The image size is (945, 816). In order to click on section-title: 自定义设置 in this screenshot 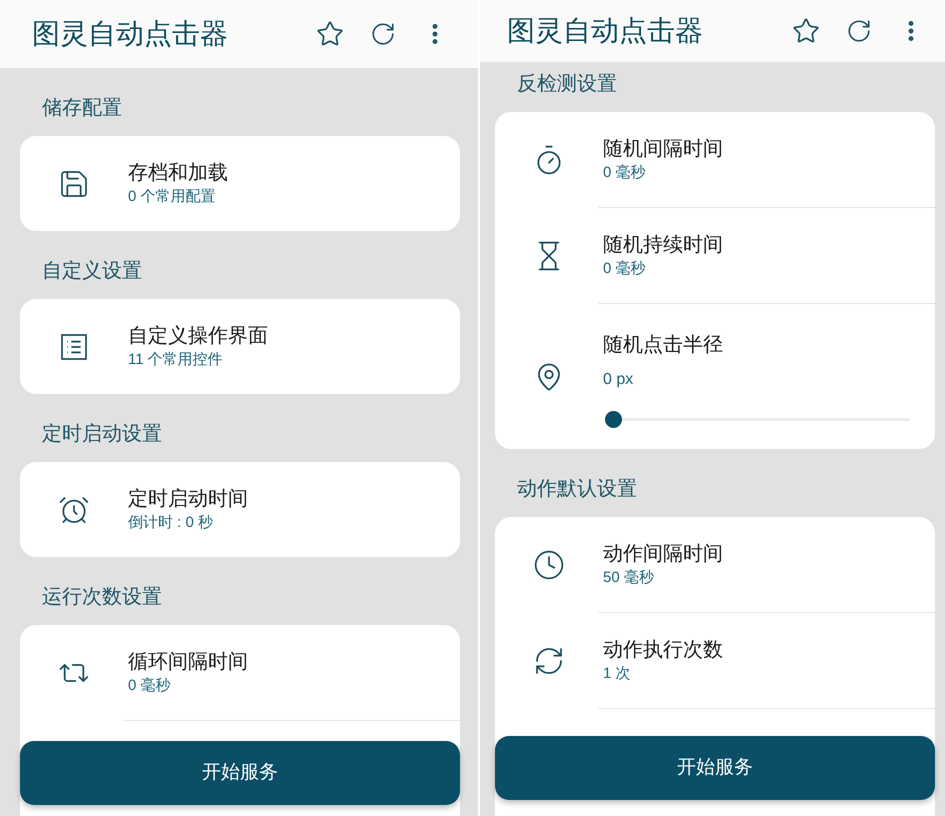, I will do `click(92, 271)`.